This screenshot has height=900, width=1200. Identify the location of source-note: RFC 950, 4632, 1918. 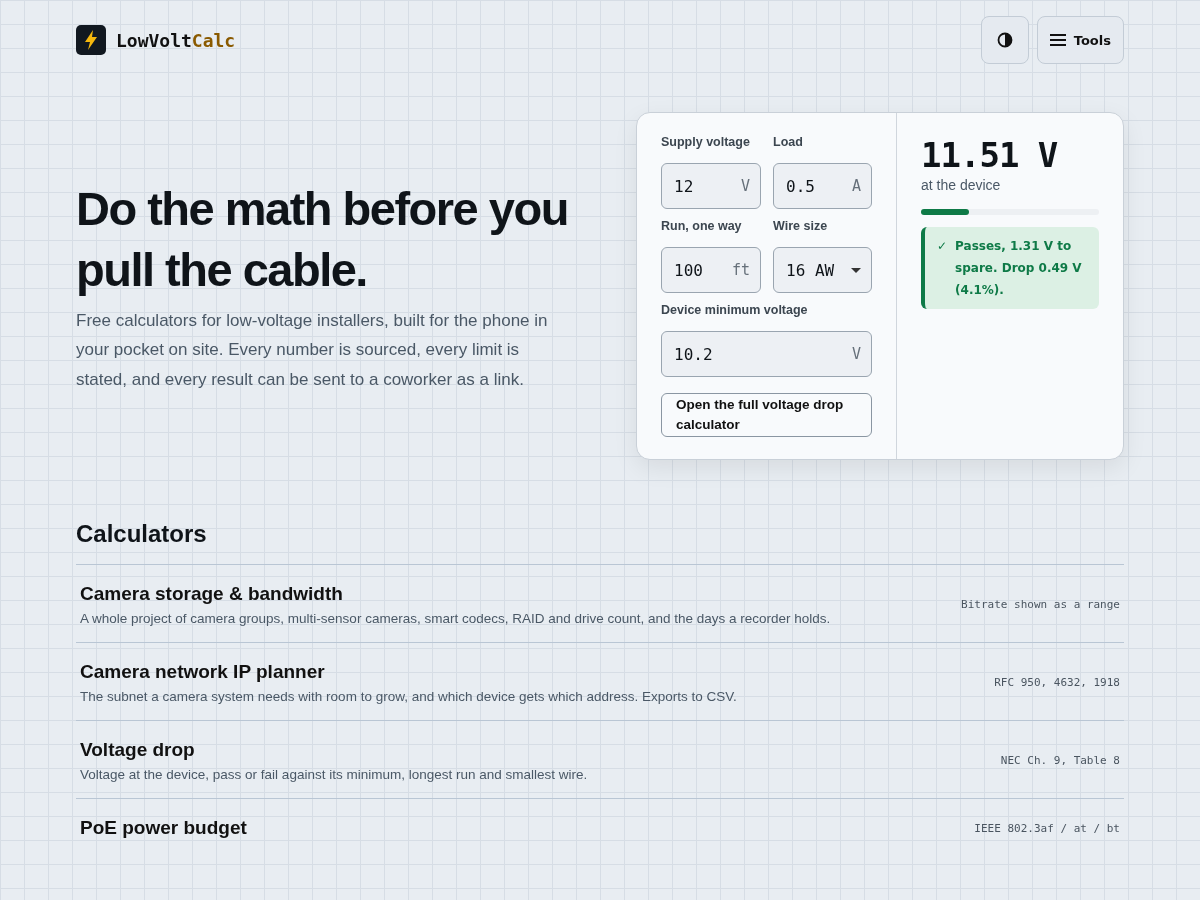
(1057, 682).